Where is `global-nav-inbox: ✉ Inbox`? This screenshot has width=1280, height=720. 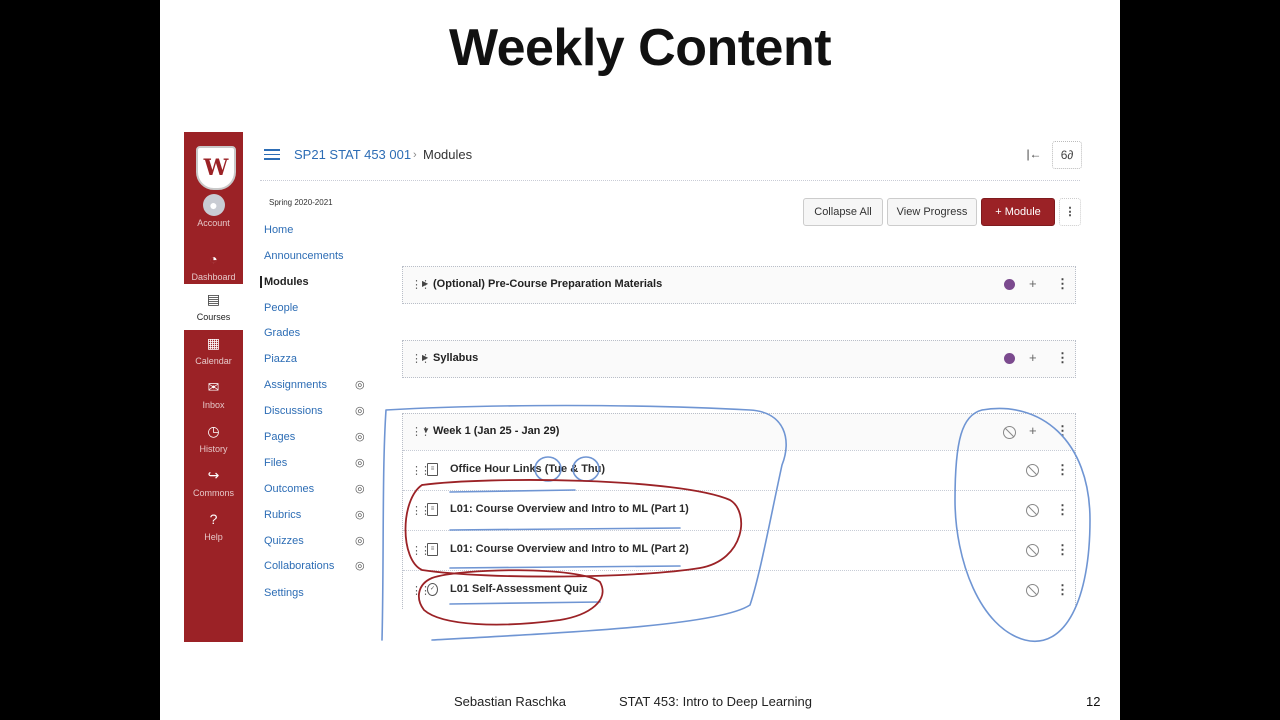 global-nav-inbox: ✉ Inbox is located at coordinates (213, 393).